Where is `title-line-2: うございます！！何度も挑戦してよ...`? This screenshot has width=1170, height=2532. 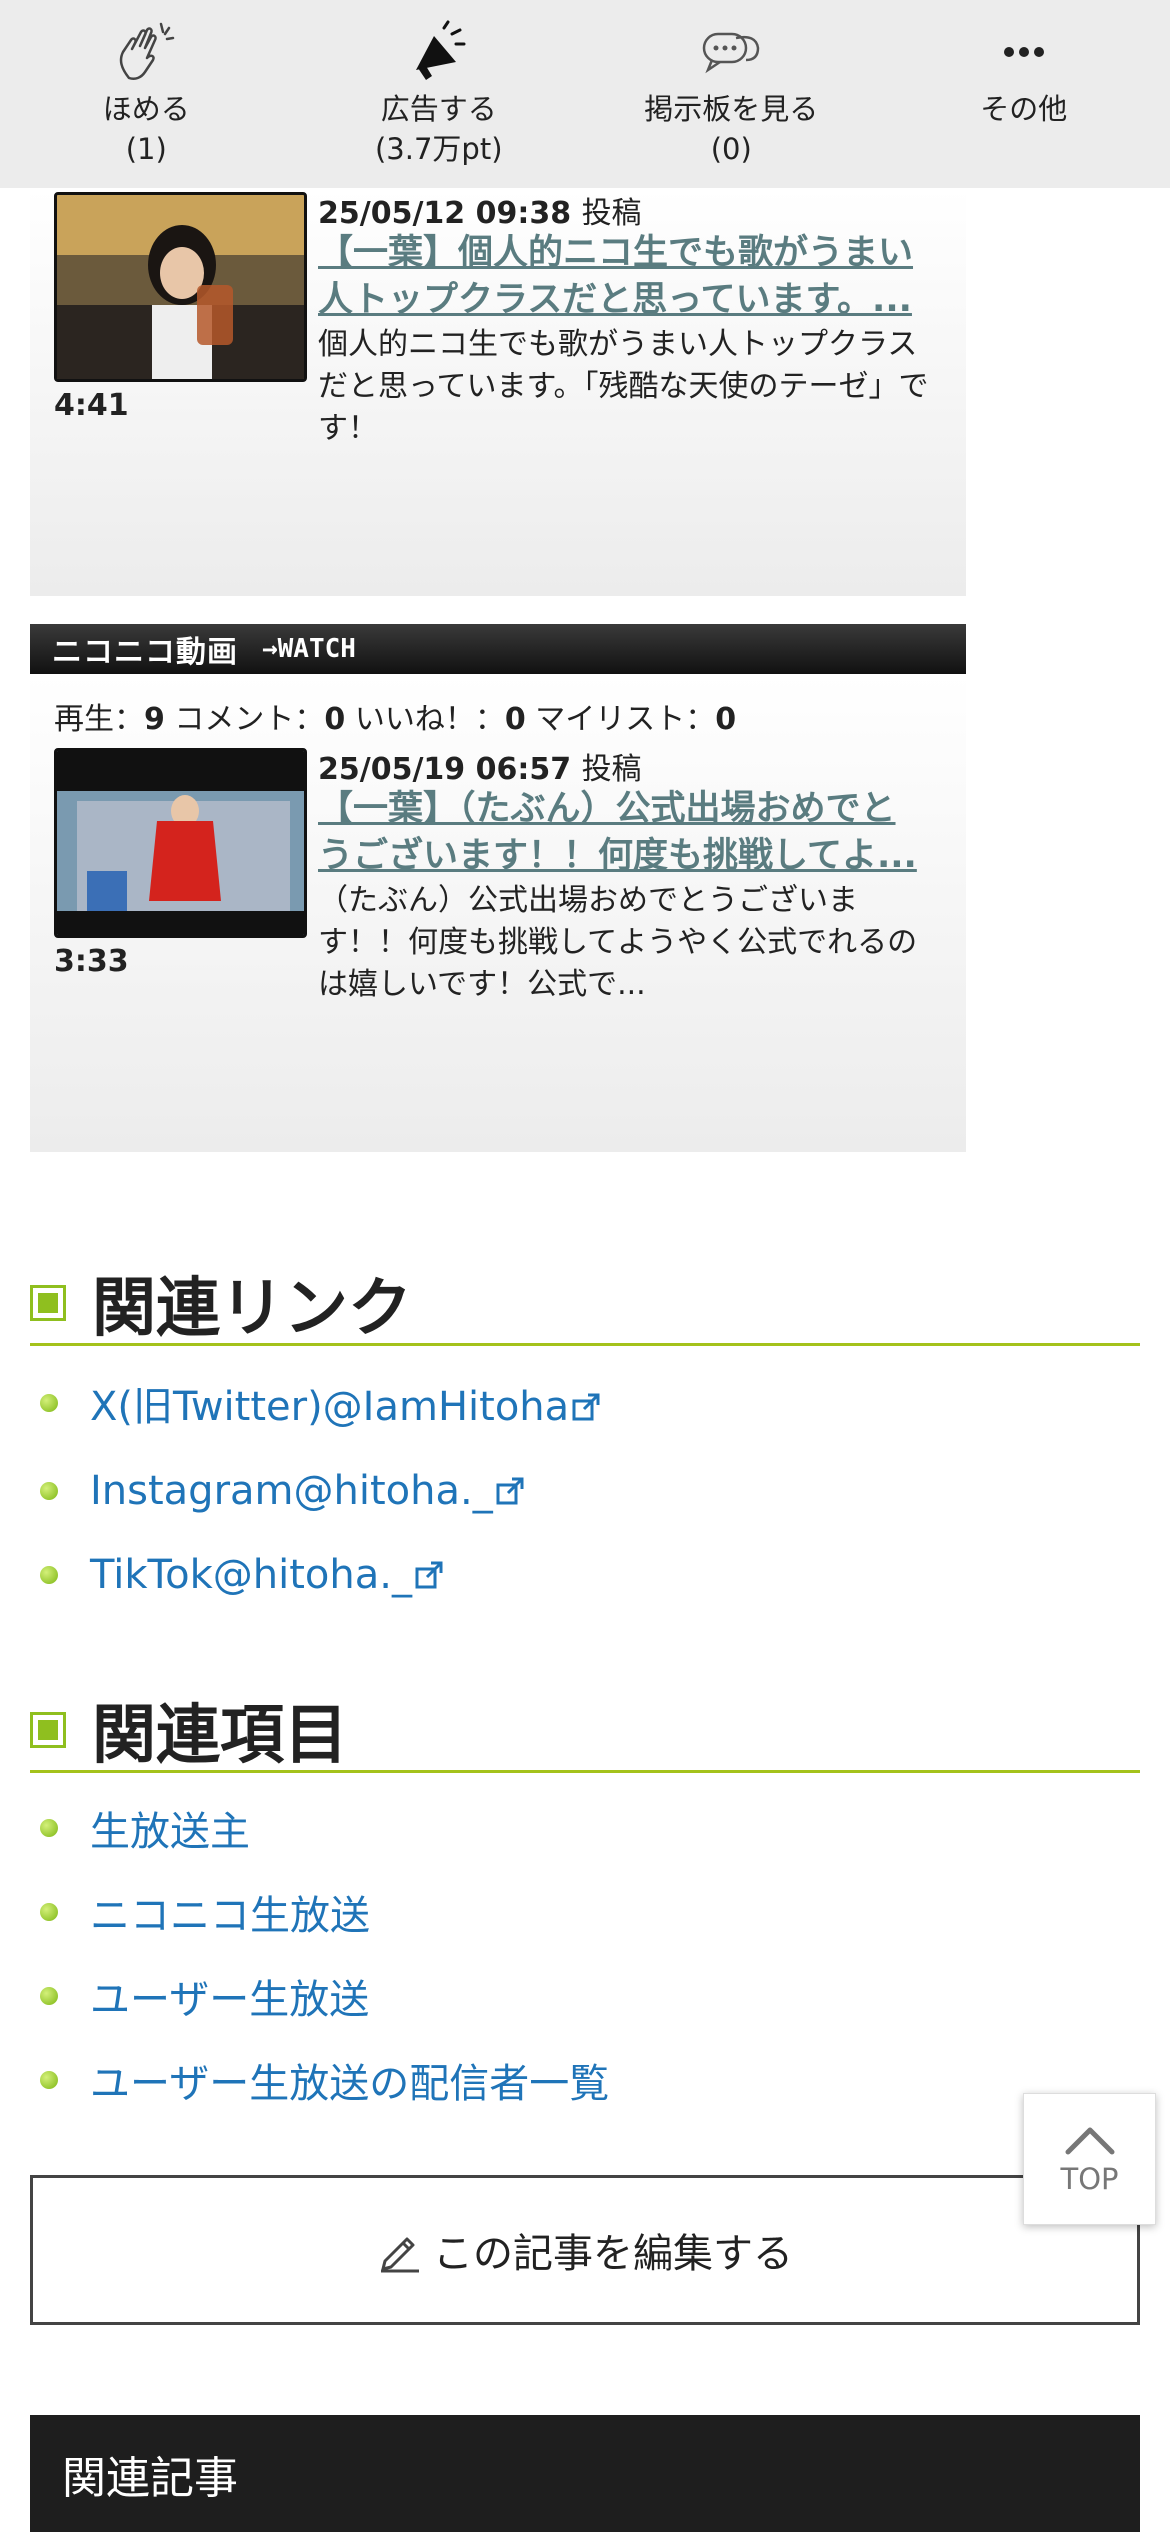 title-line-2: うございます！！何度も挑戦してよ... is located at coordinates (617, 856).